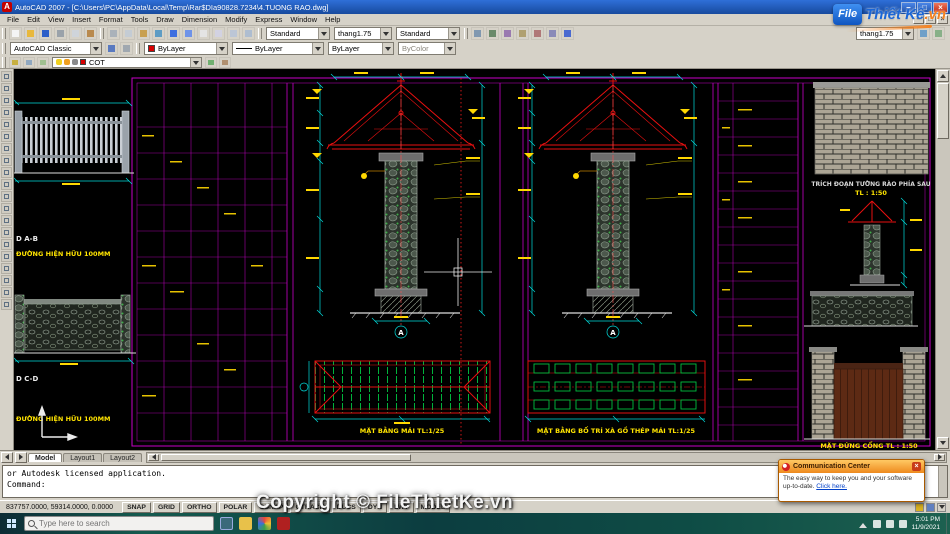 The width and height of the screenshot is (950, 534). What do you see at coordinates (942, 259) in the screenshot?
I see `vertical-scrollbar` at bounding box center [942, 259].